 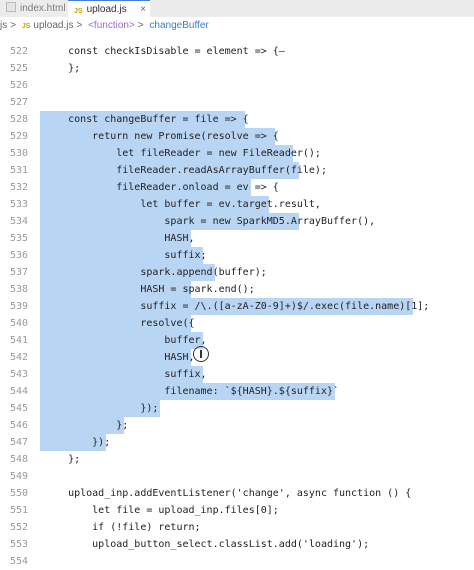 What do you see at coordinates (101, 408) in the screenshot?
I see `code-text: });` at bounding box center [101, 408].